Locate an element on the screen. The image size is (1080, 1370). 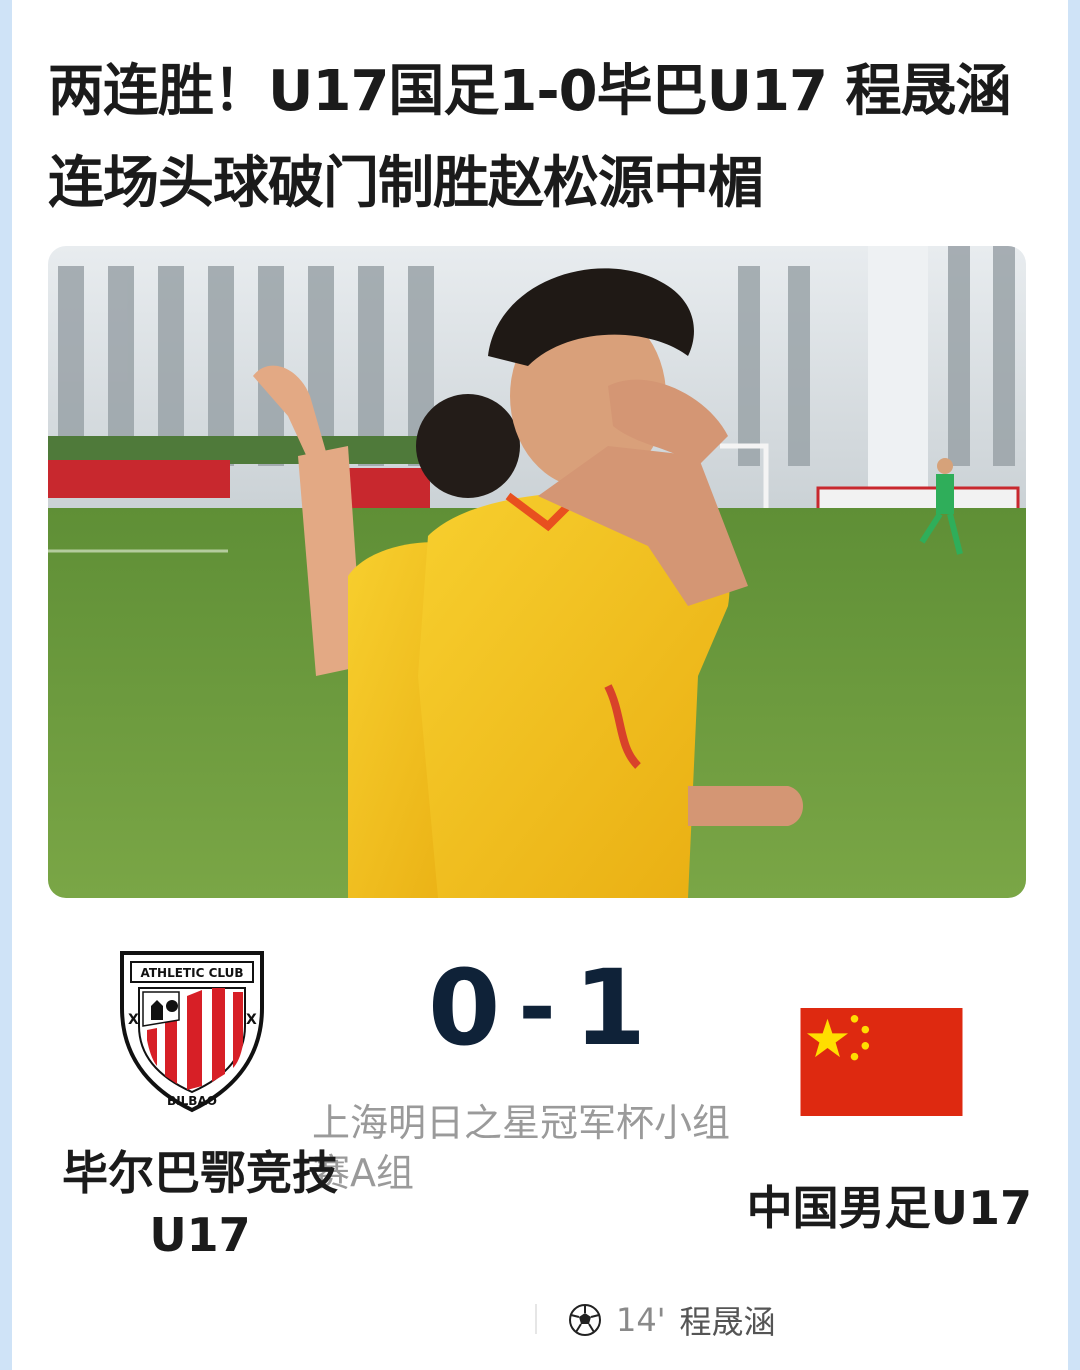
svg-text: ATHLETIC CLUB is located at coordinates (192, 973).